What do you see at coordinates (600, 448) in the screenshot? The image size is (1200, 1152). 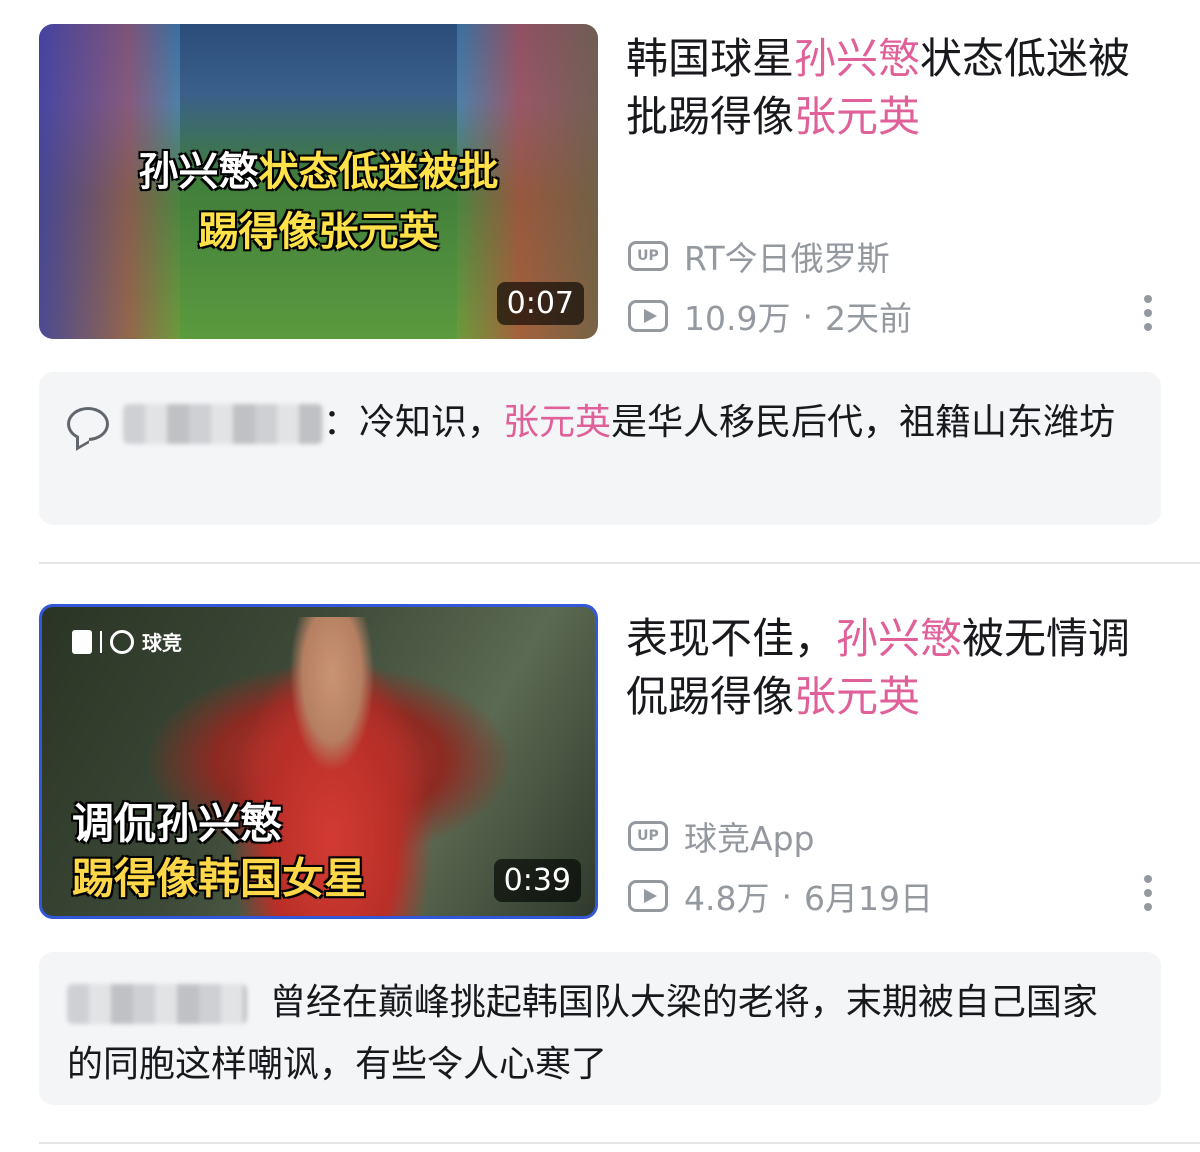 I see `top-comment-1: ：冷知识，张元英是华人移民后代，祖籍山东潍坊` at bounding box center [600, 448].